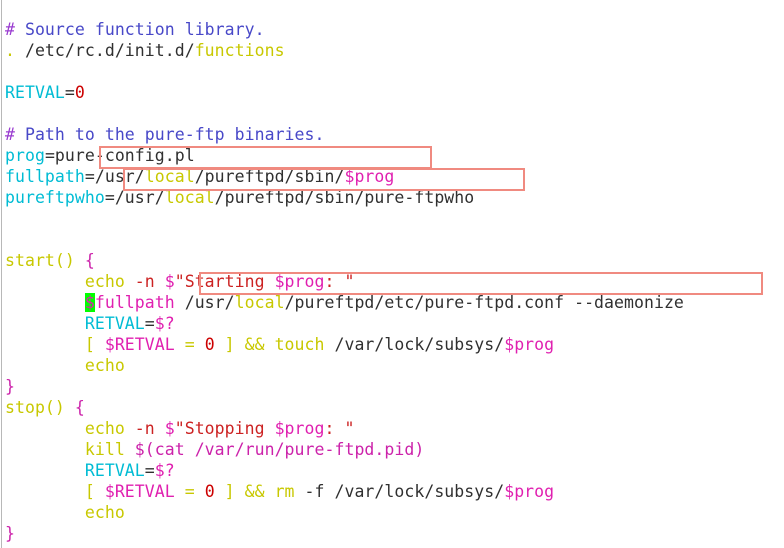  Describe the element at coordinates (104, 281) in the screenshot. I see `code-token: echo` at that location.